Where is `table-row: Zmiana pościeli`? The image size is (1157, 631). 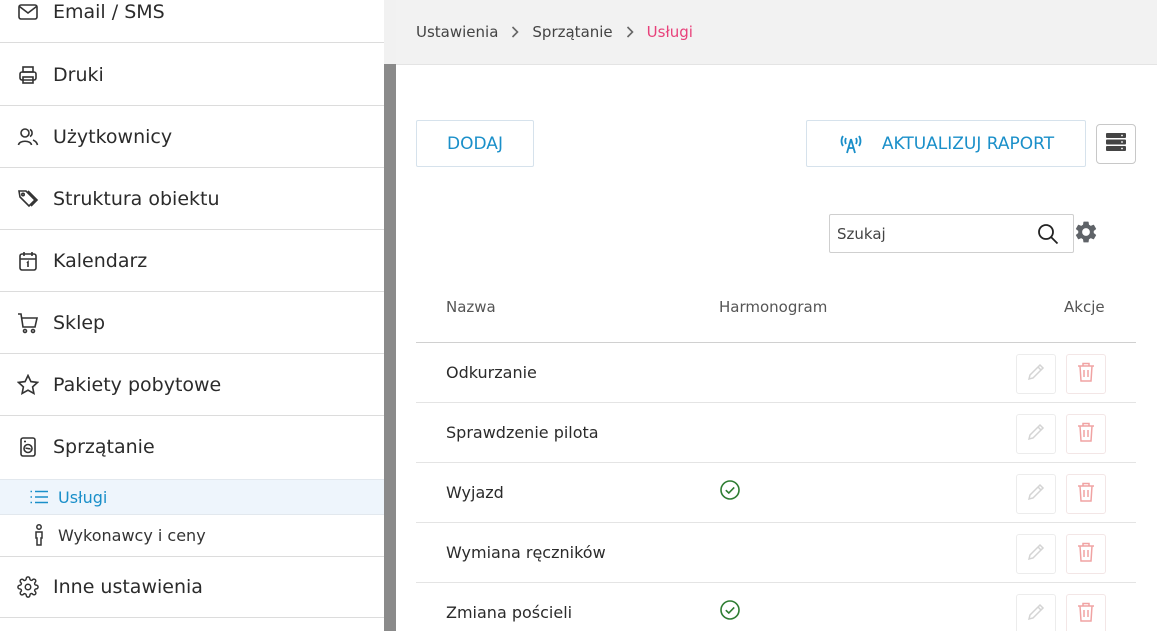
table-row: Zmiana pościeli is located at coordinates (776, 607).